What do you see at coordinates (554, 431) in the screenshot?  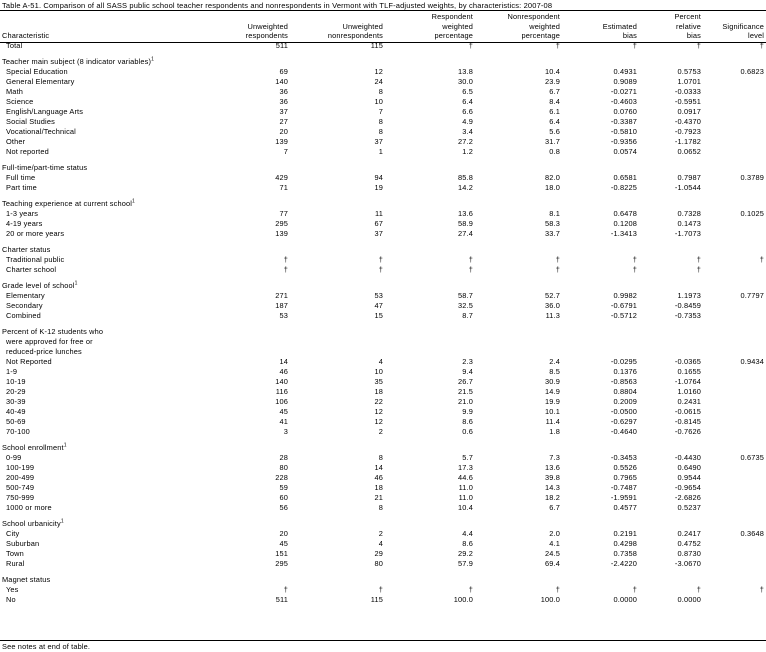 I see `table-cell: 1.8` at bounding box center [554, 431].